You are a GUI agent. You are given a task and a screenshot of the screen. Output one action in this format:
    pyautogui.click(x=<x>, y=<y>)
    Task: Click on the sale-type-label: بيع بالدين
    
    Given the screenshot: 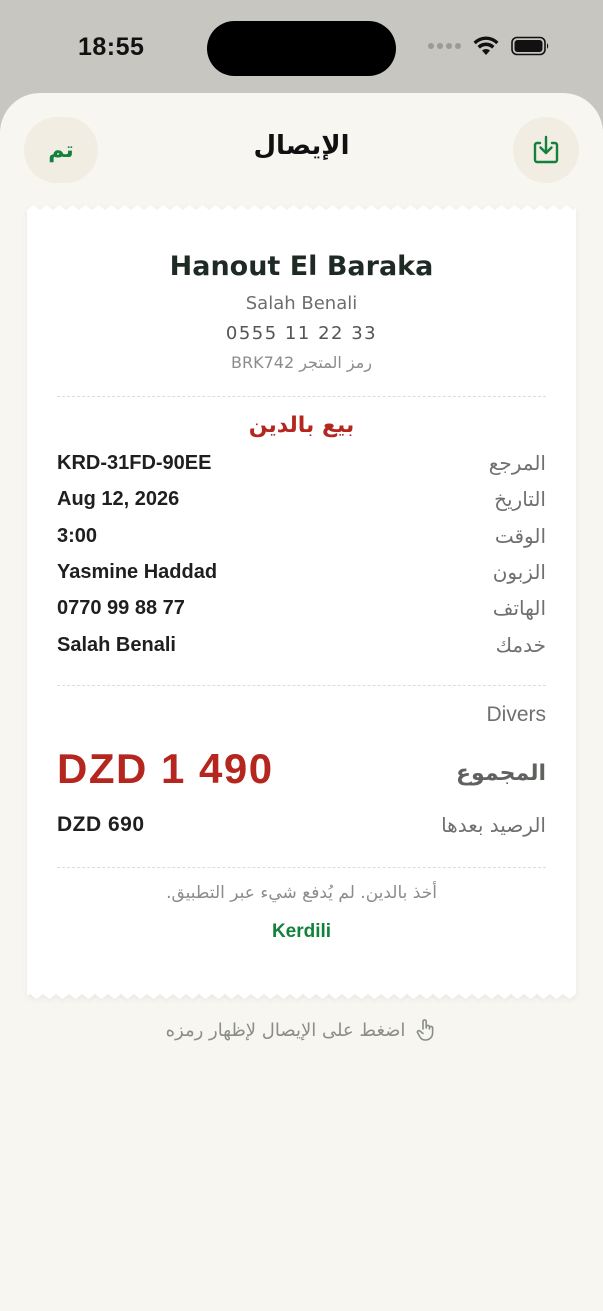 What is the action you would take?
    pyautogui.click(x=301, y=425)
    